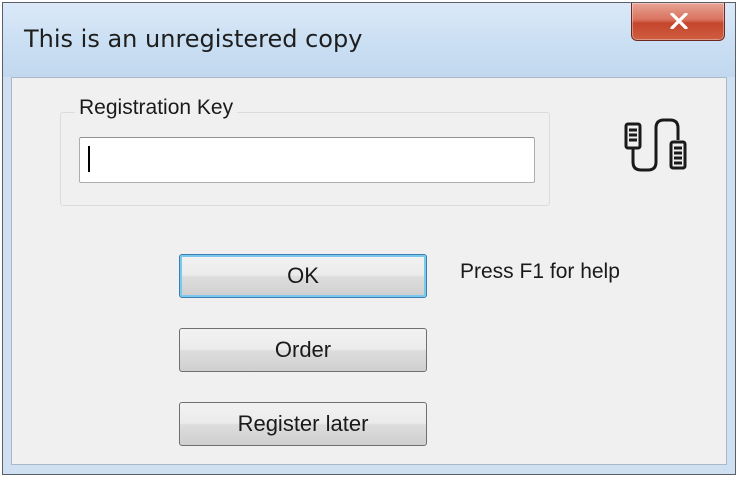  I want to click on order-button: Order, so click(303, 350).